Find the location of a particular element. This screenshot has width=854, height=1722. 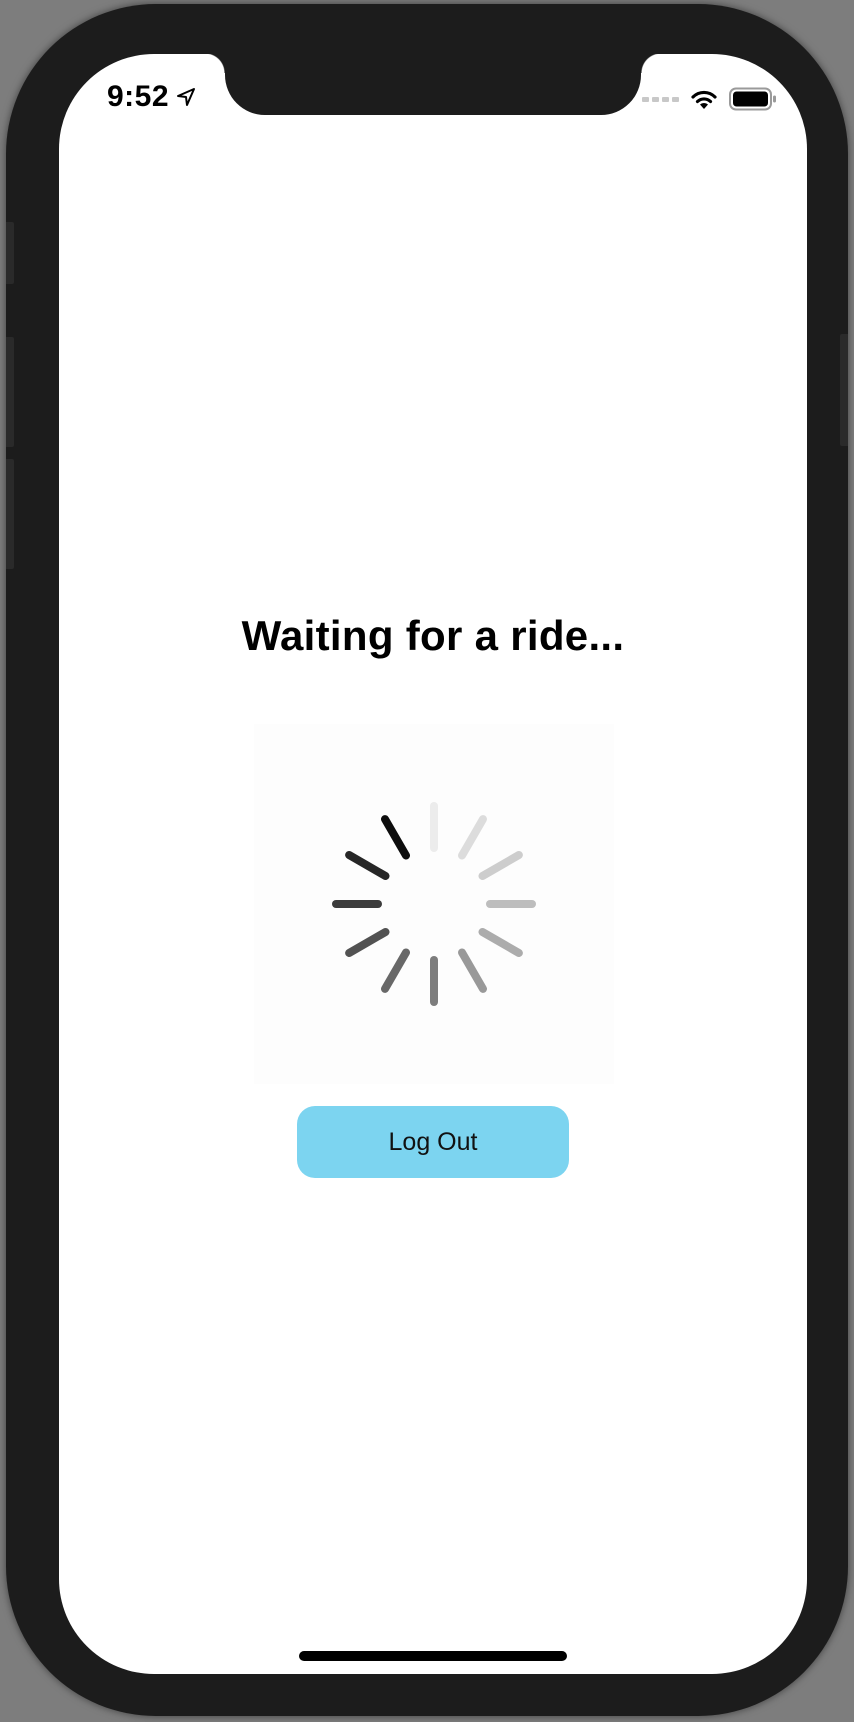

status-time: 9:52 is located at coordinates (138, 96).